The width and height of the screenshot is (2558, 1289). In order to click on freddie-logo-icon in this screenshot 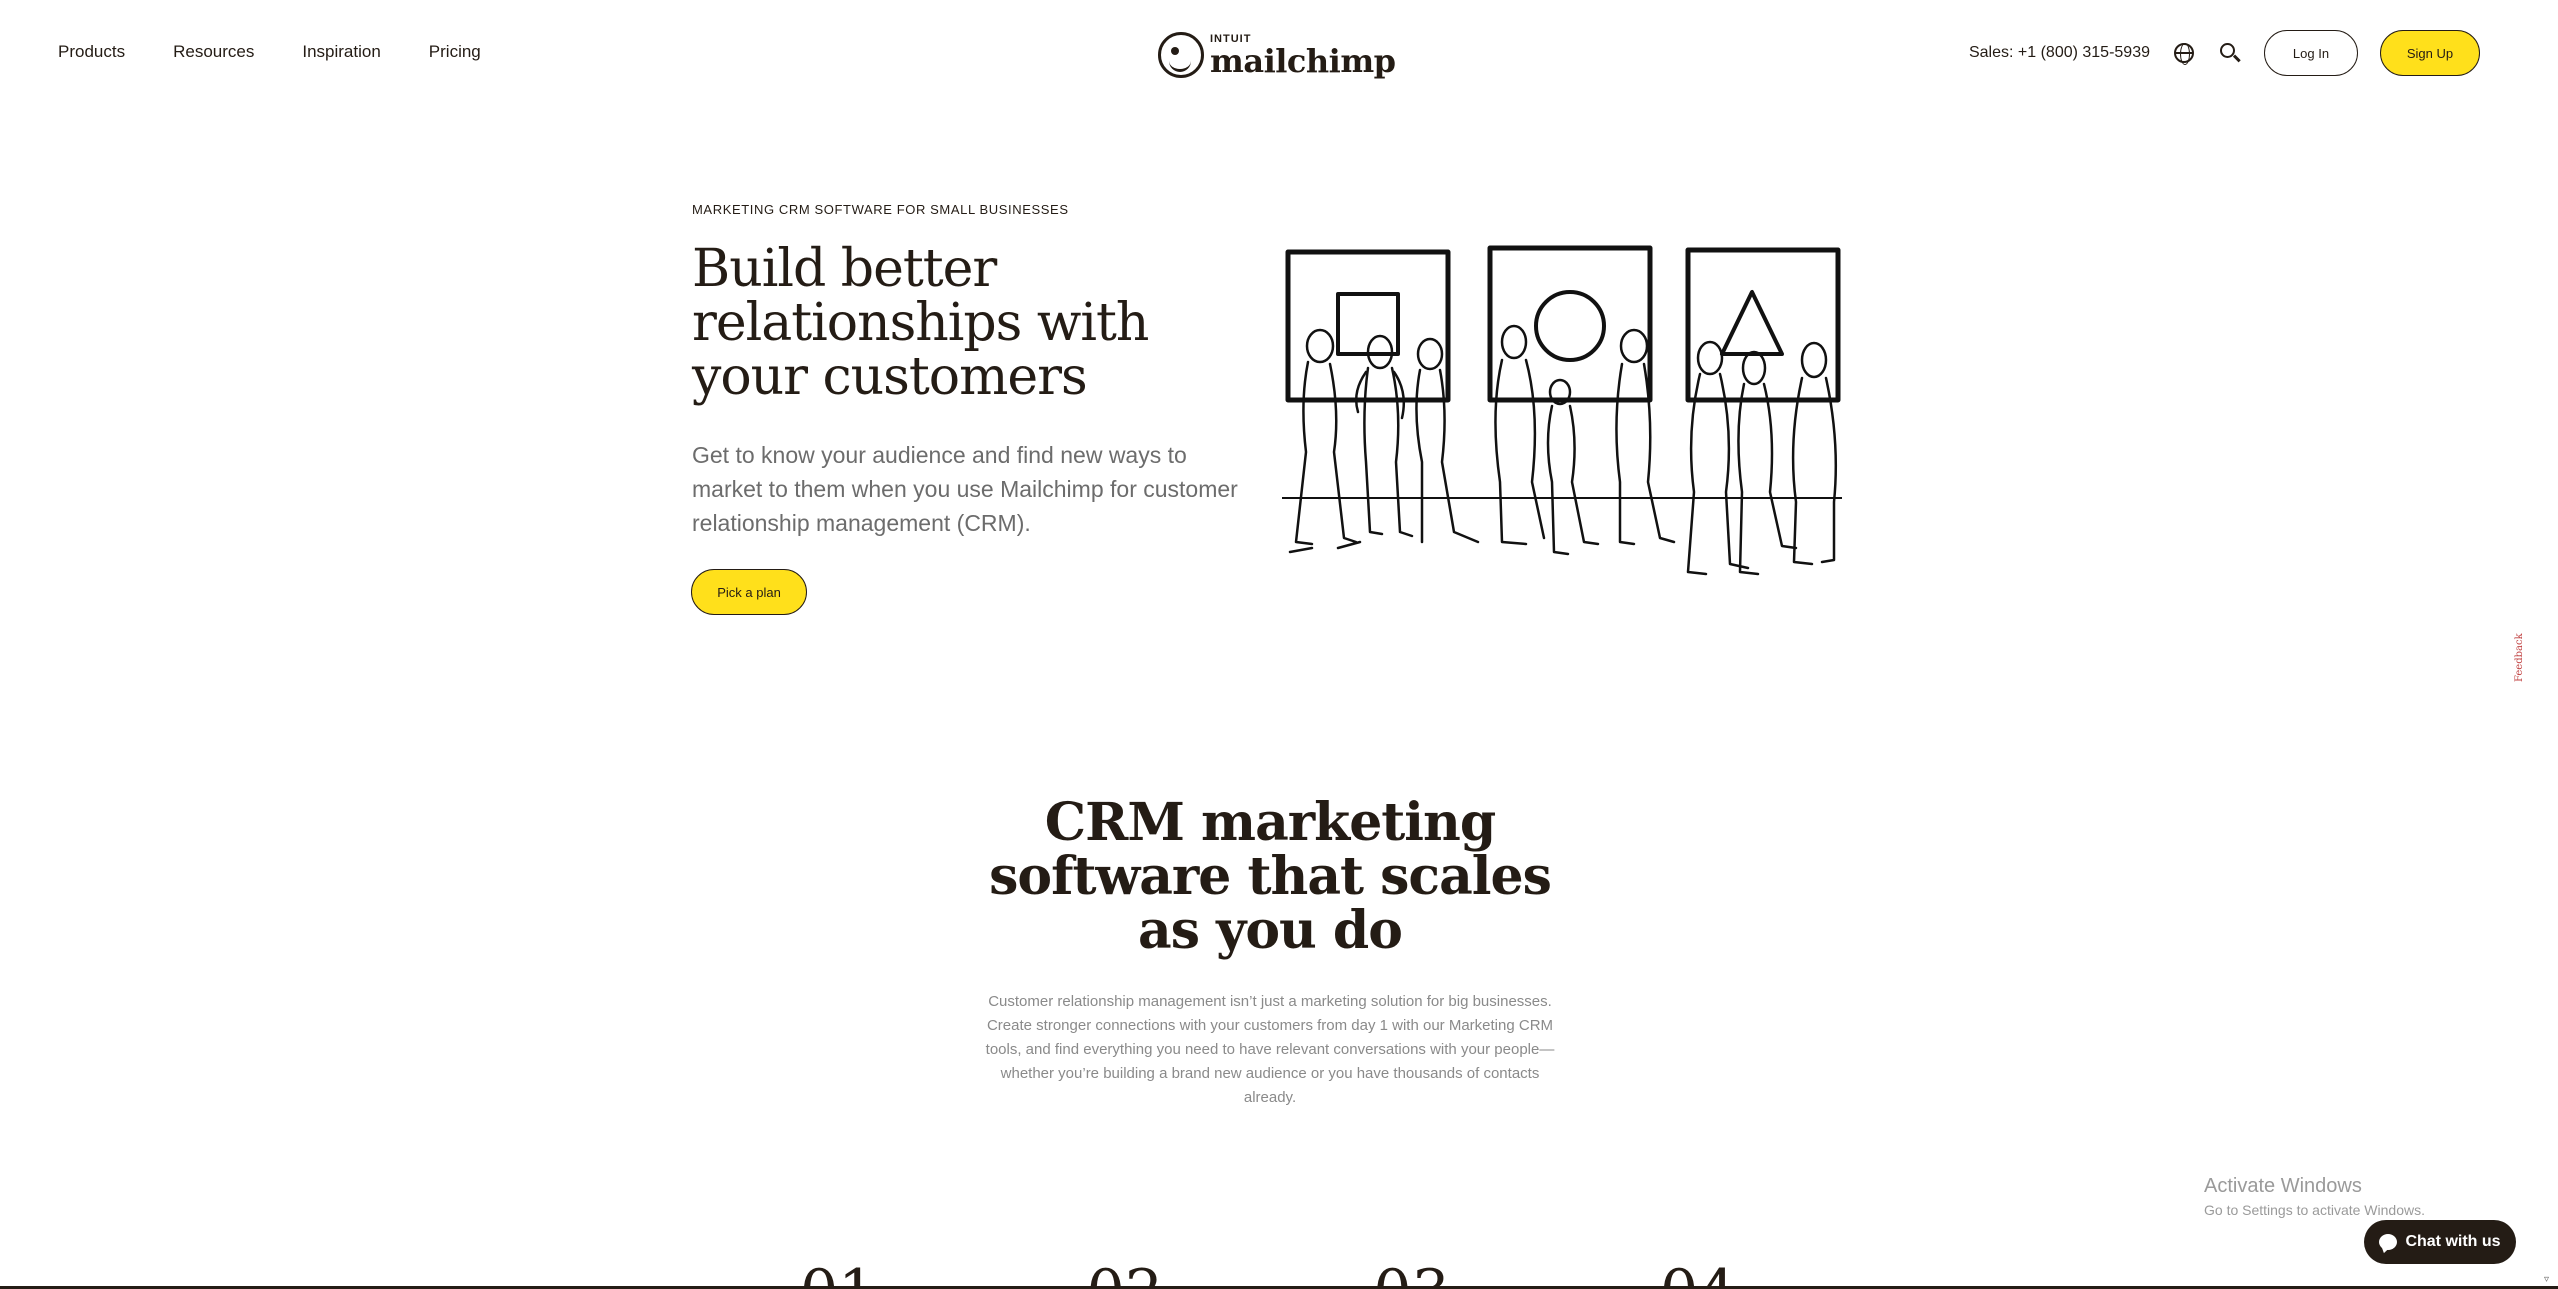, I will do `click(1181, 55)`.